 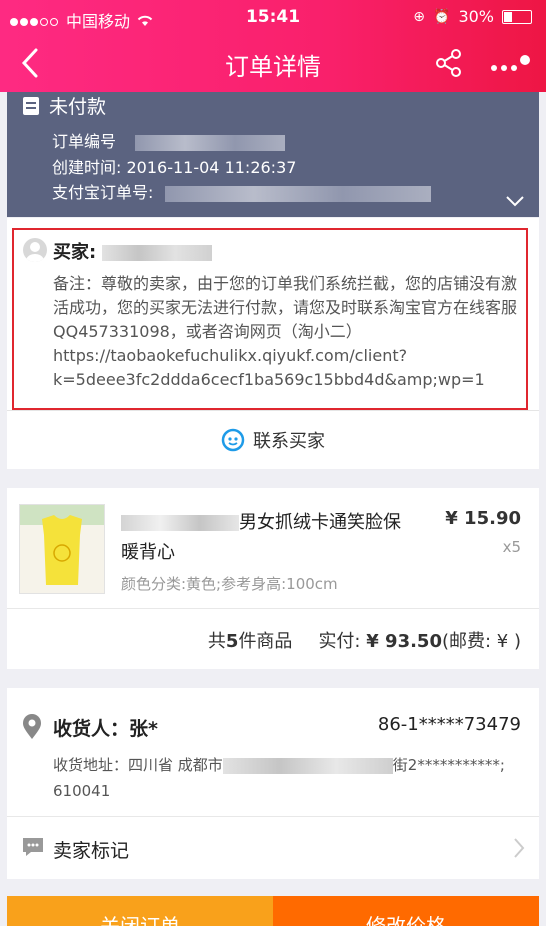 I want to click on seller-mark-row: 卖家标记, so click(x=273, y=847).